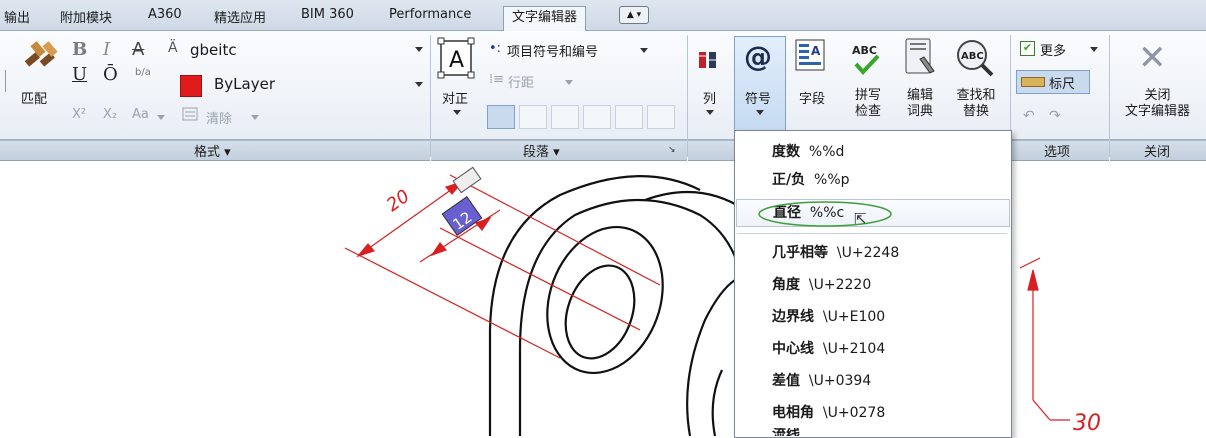  What do you see at coordinates (866, 59) in the screenshot?
I see `spell-check-icon: ABC` at bounding box center [866, 59].